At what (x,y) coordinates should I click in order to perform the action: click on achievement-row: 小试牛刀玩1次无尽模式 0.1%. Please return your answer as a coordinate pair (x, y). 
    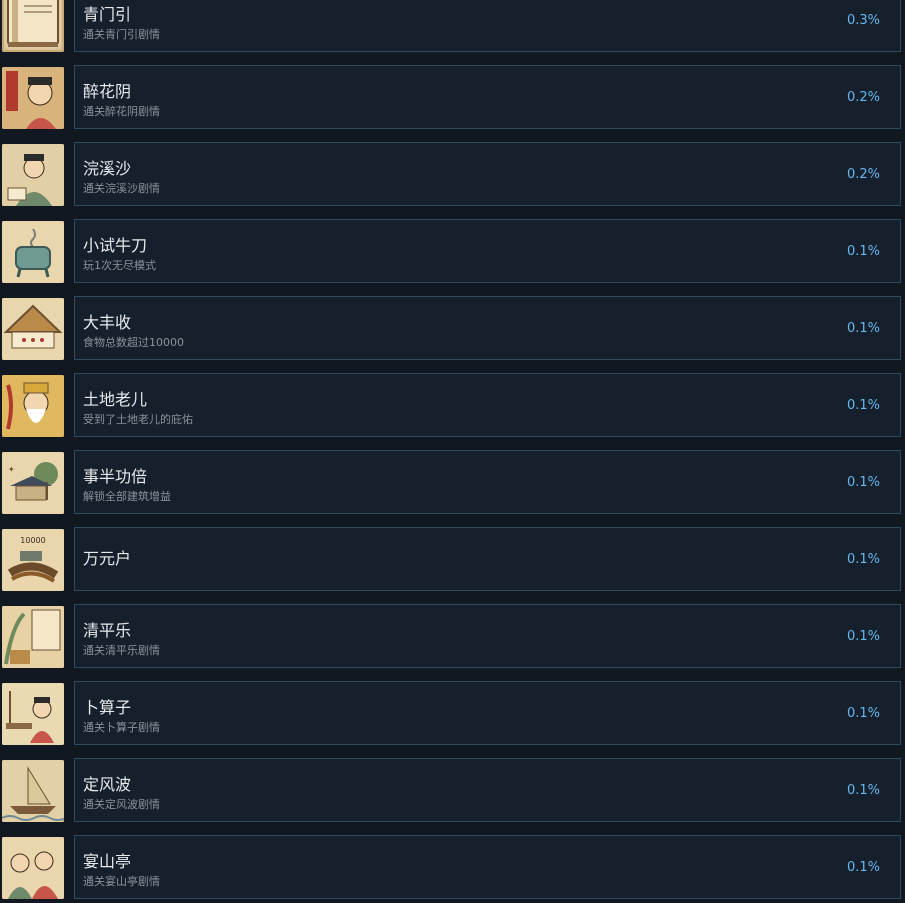
    Looking at the image, I should click on (452, 252).